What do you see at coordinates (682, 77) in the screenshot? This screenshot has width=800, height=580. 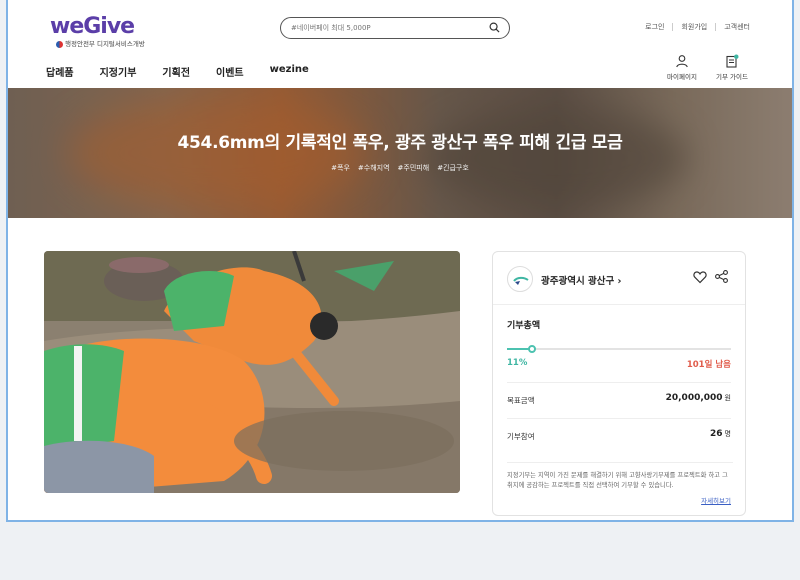 I see `mypage-label: 마이페이지` at bounding box center [682, 77].